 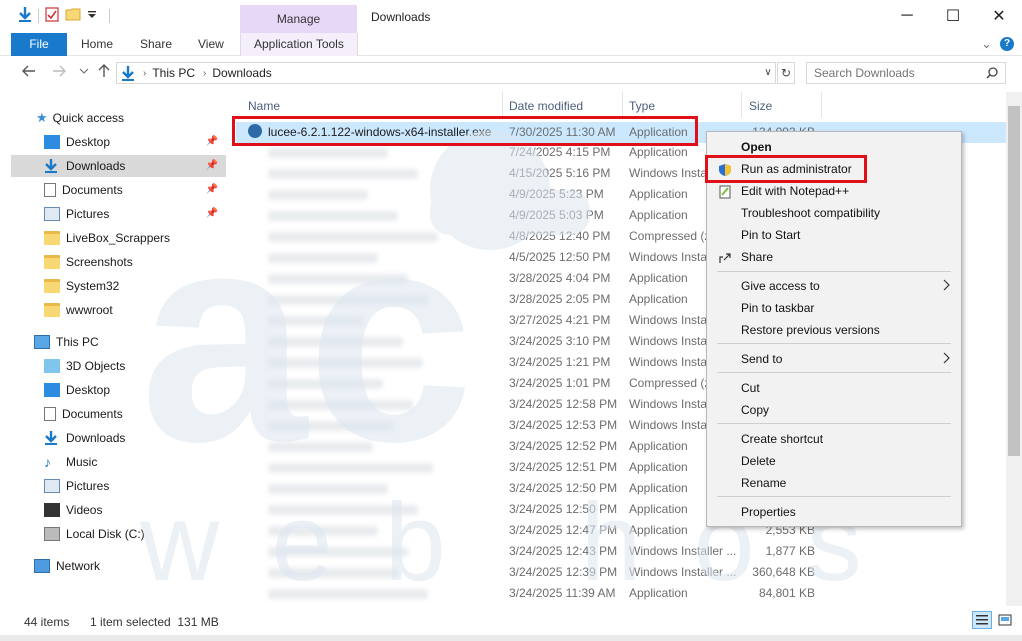 What do you see at coordinates (982, 620) in the screenshot?
I see `details-view-button` at bounding box center [982, 620].